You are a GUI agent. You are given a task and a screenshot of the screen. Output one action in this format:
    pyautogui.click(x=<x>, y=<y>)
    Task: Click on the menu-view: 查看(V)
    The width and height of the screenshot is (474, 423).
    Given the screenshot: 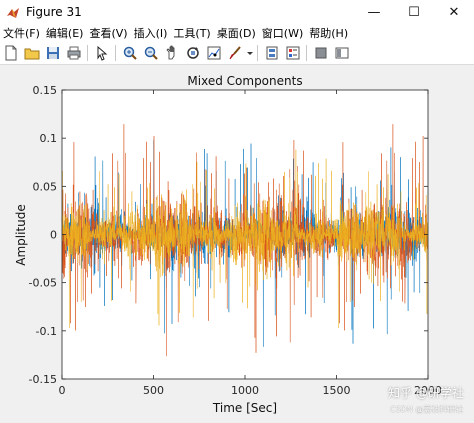 What is the action you would take?
    pyautogui.click(x=108, y=33)
    